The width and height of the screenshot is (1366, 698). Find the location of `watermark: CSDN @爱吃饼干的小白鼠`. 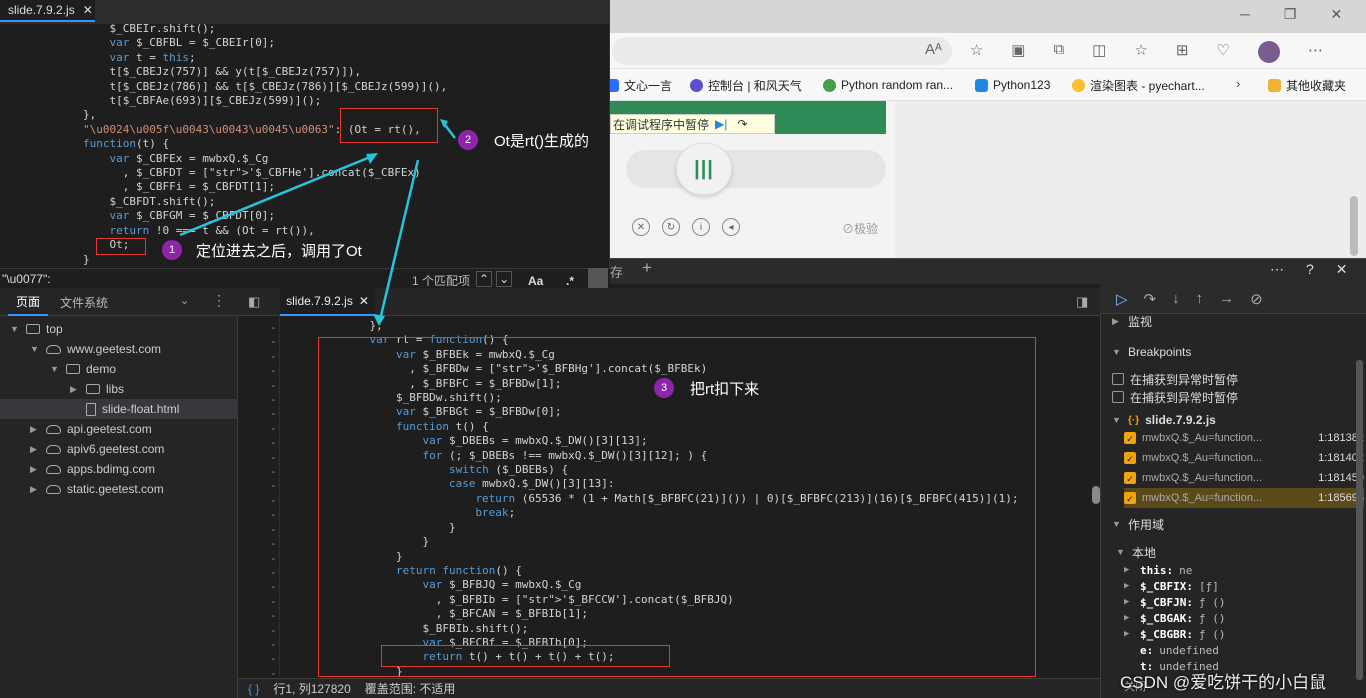

watermark: CSDN @爱吃饼干的小白鼠 is located at coordinates (1223, 682).